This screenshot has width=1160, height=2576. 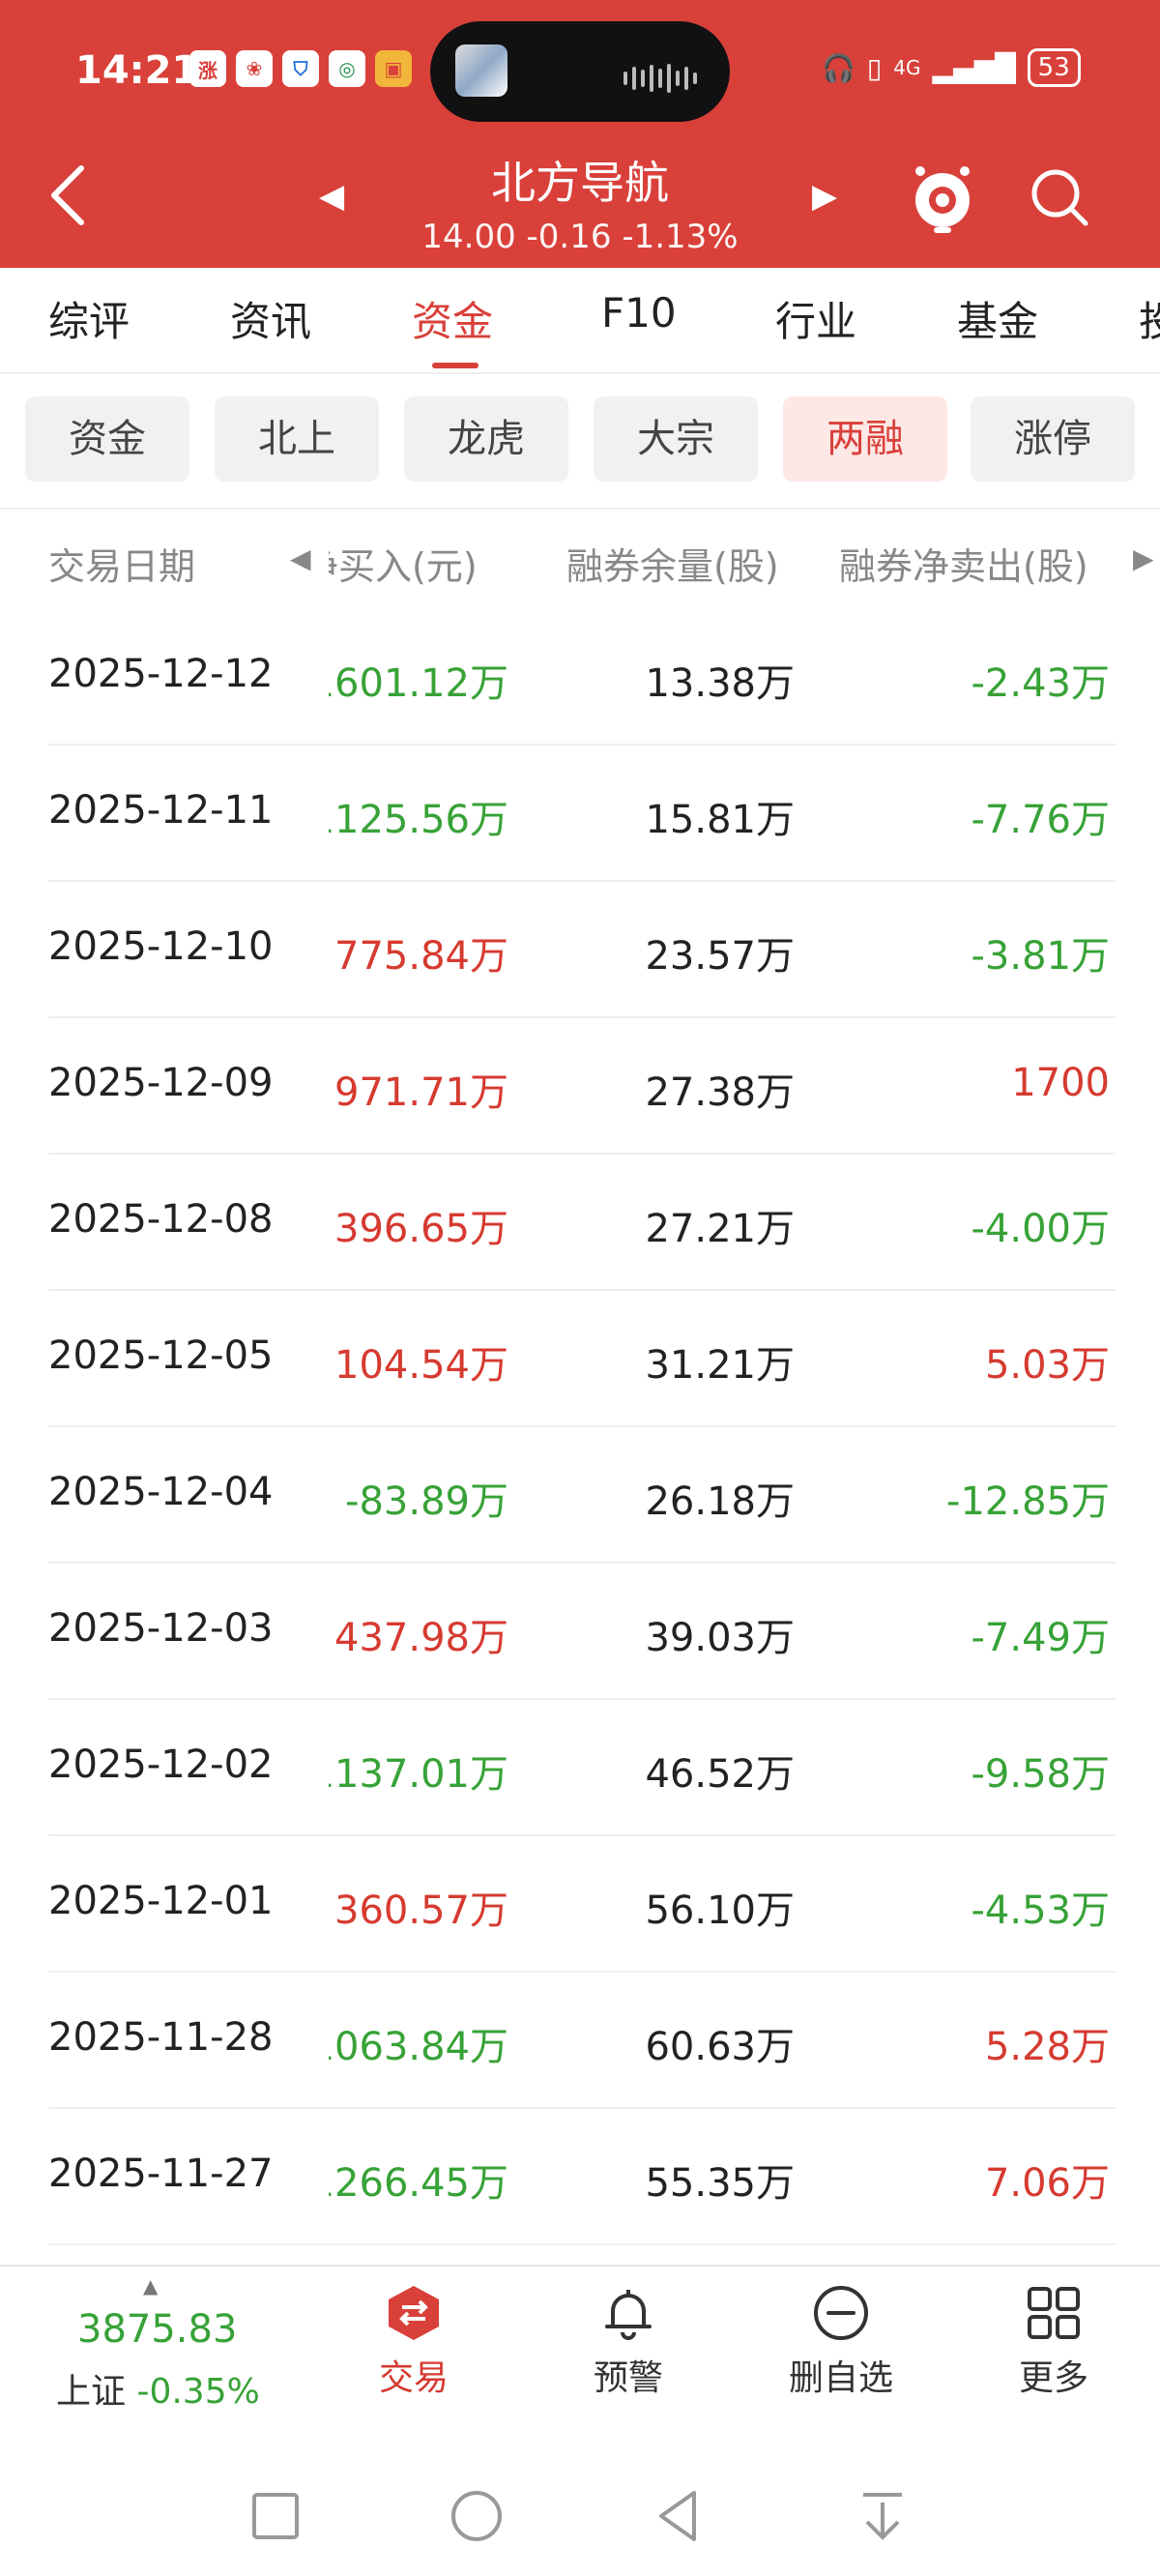 I want to click on bank-notification-icon: ◎, so click(x=347, y=68).